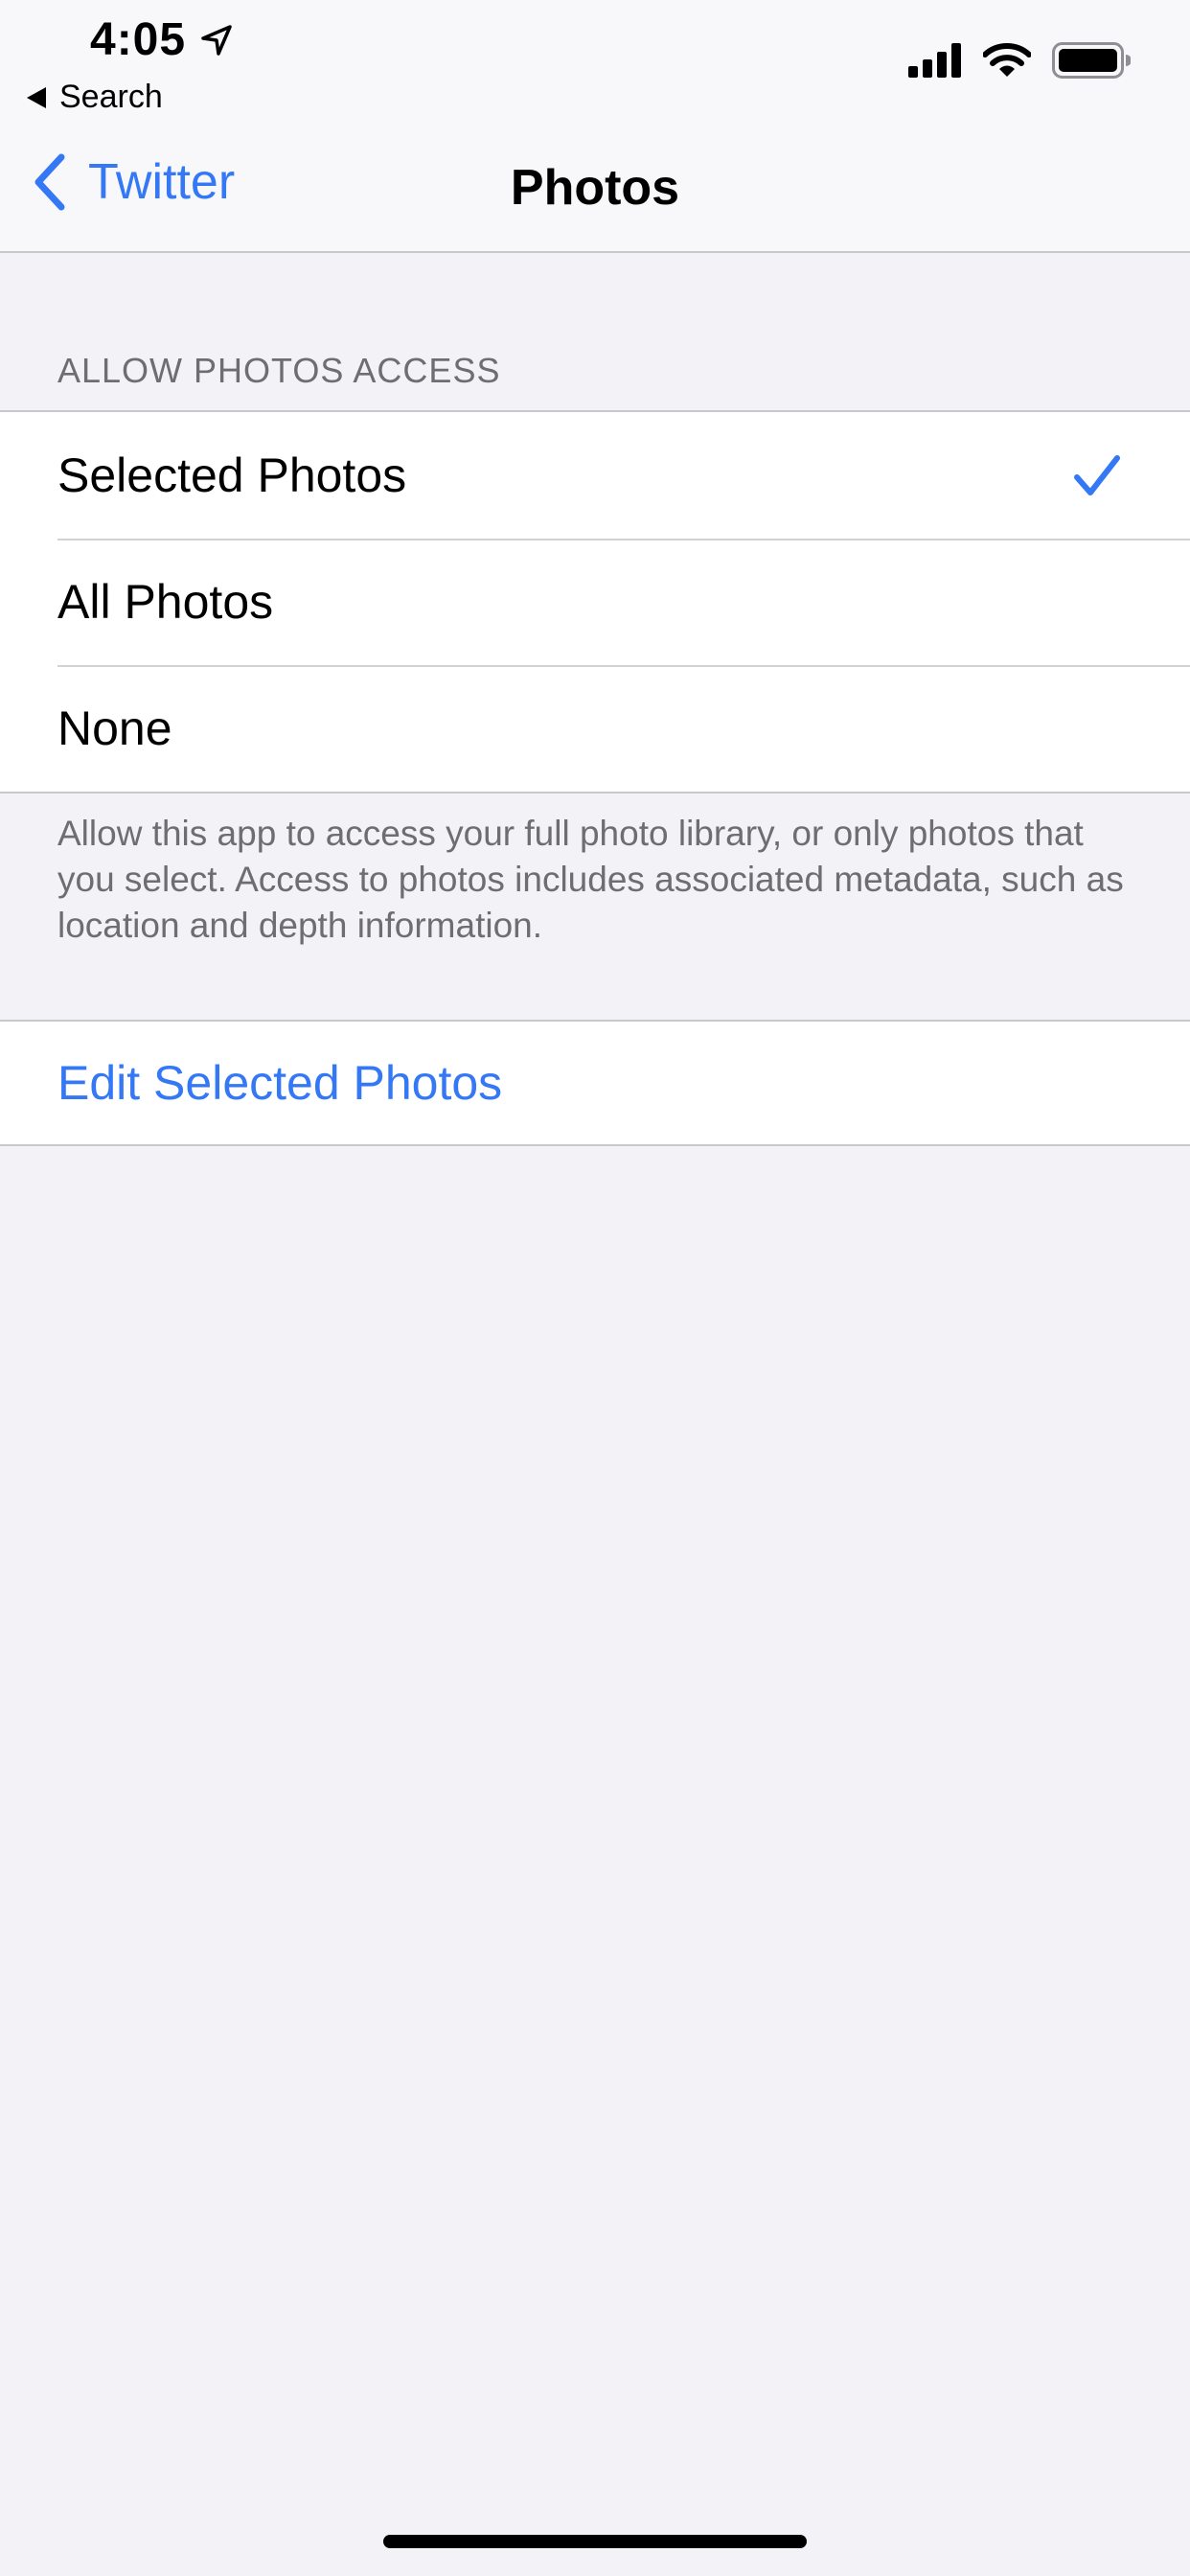 Image resolution: width=1190 pixels, height=2576 pixels. I want to click on home-indicator, so click(595, 2541).